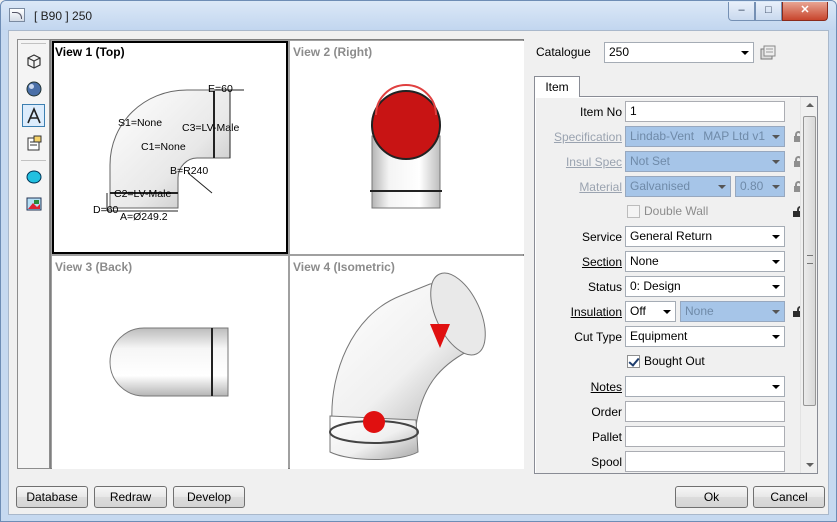  Describe the element at coordinates (604, 287) in the screenshot. I see `status-label: Status` at that location.